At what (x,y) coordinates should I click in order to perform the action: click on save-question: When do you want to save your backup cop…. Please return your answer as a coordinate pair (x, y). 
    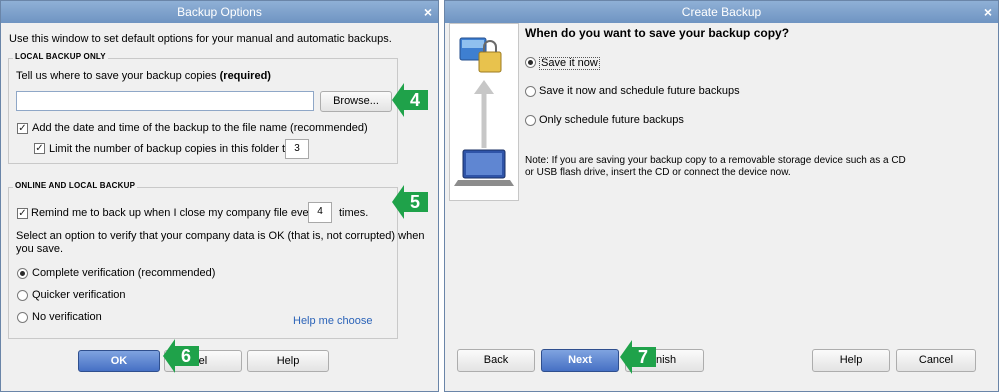
    Looking at the image, I should click on (657, 33).